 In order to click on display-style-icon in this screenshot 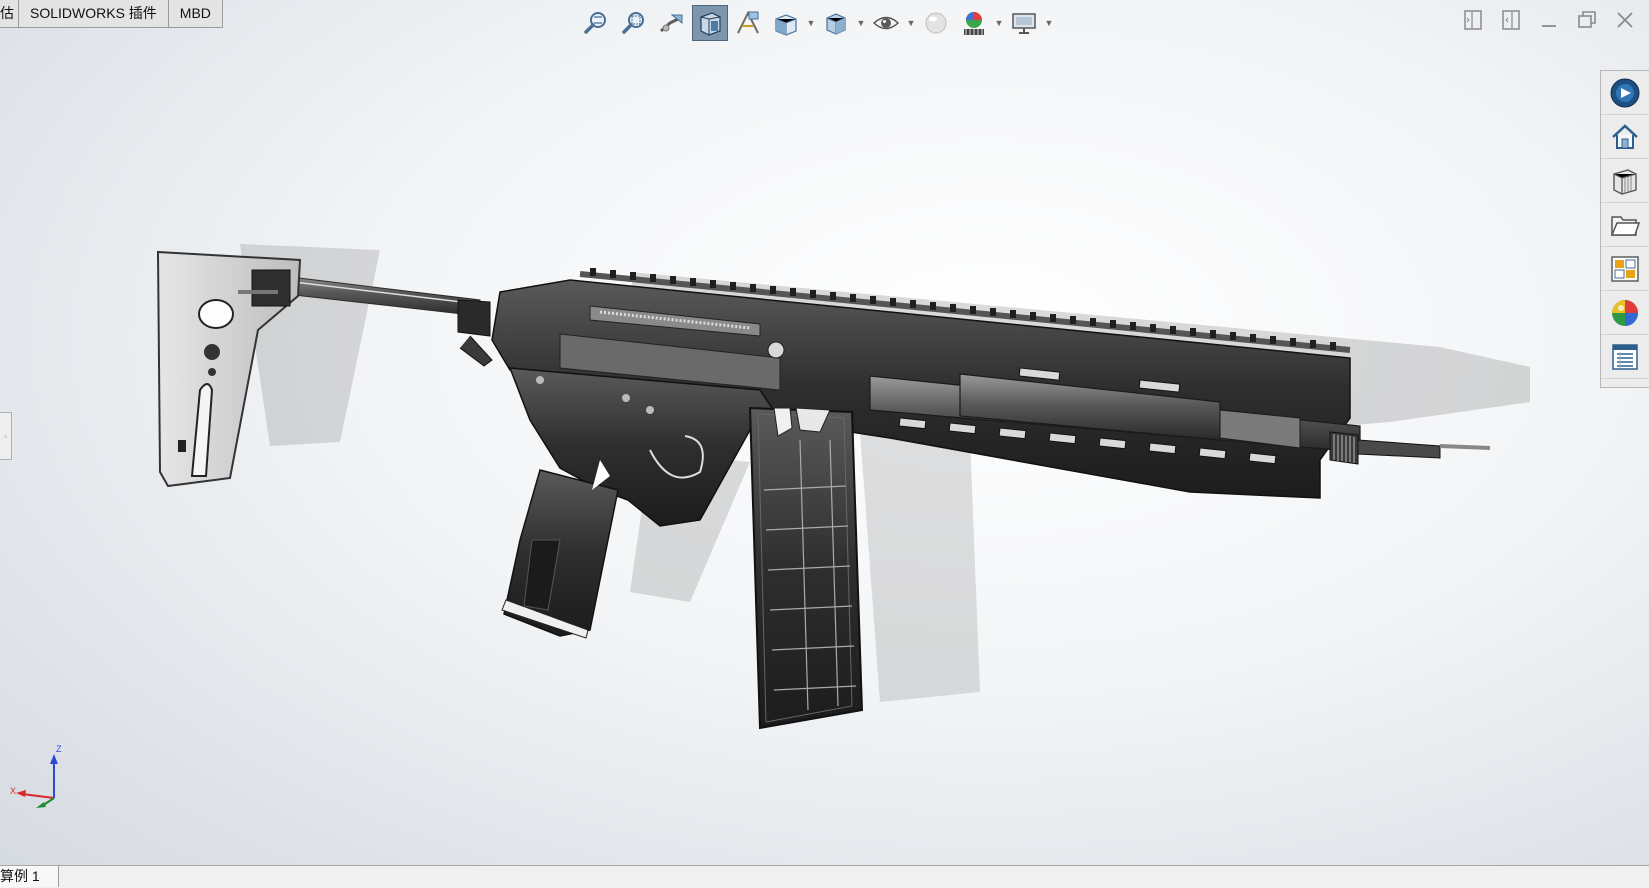, I will do `click(836, 24)`.